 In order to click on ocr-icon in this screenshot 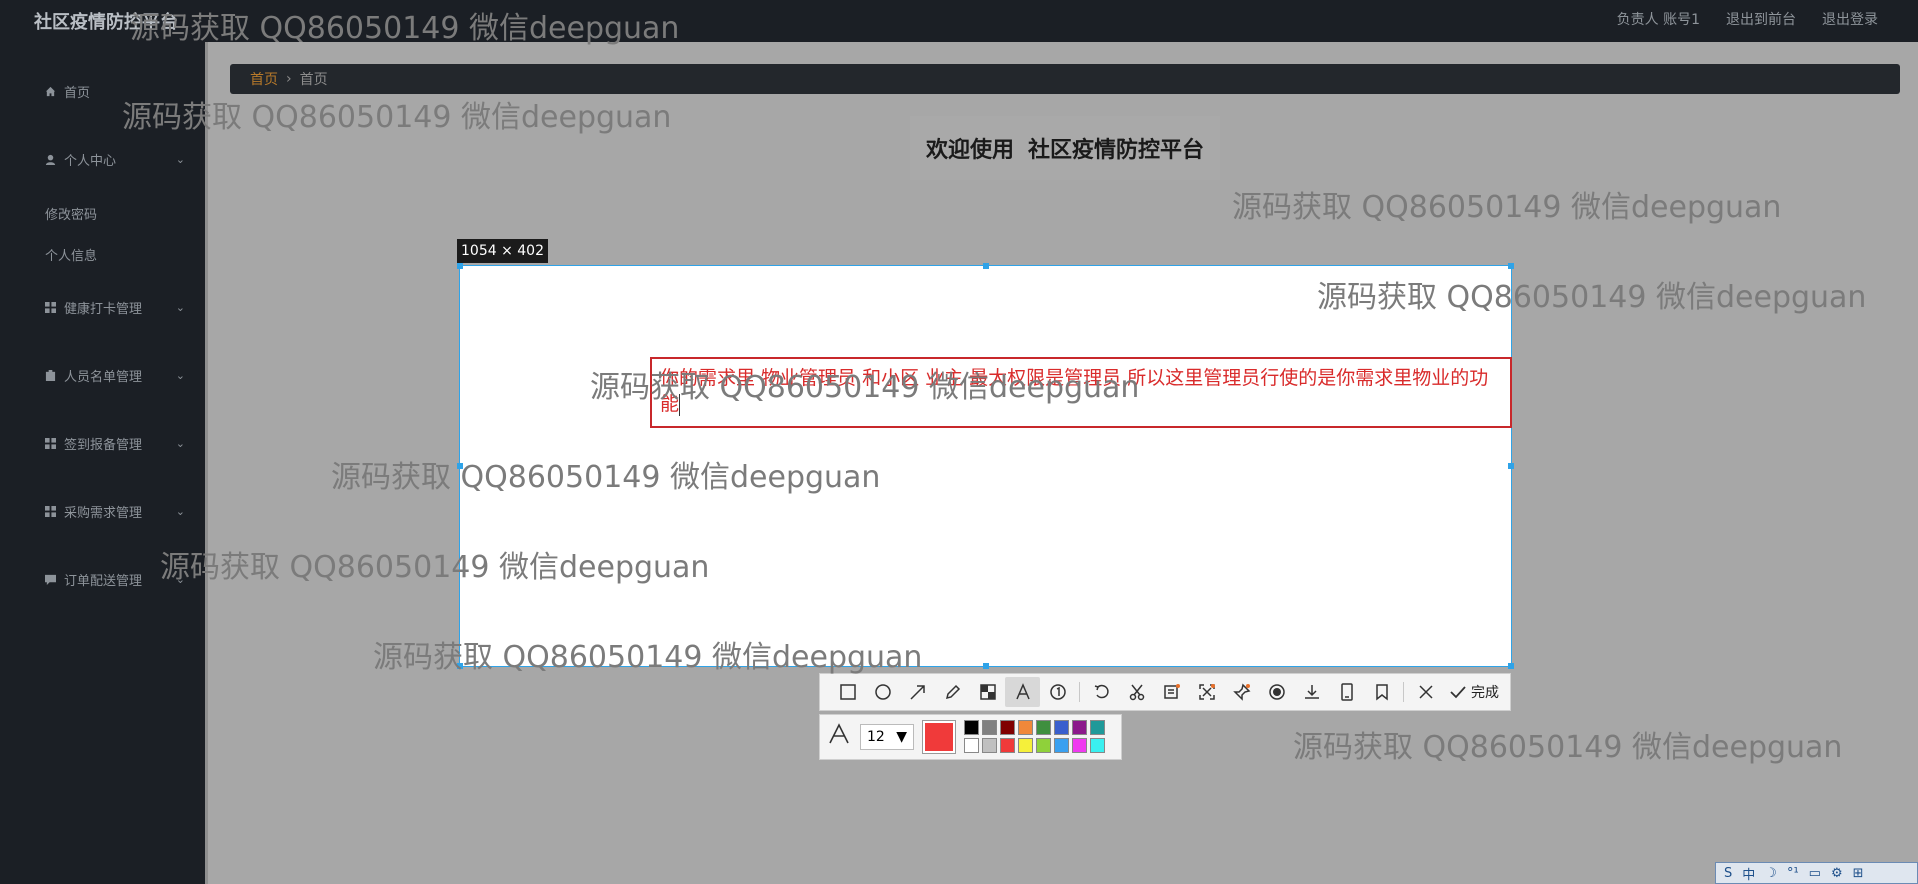, I will do `click(1171, 691)`.